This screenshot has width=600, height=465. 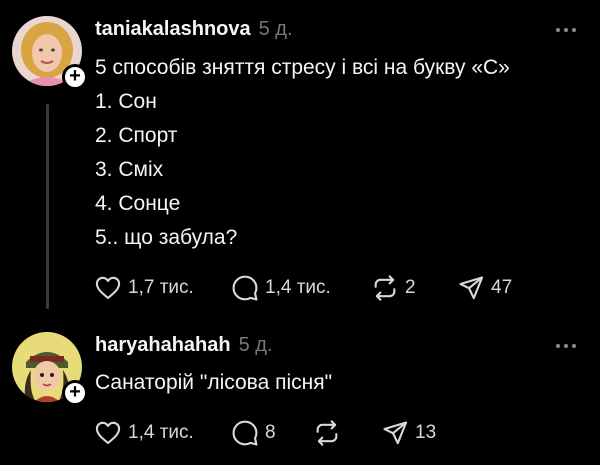 I want to click on like-button: 1,7 тис., so click(x=162, y=288).